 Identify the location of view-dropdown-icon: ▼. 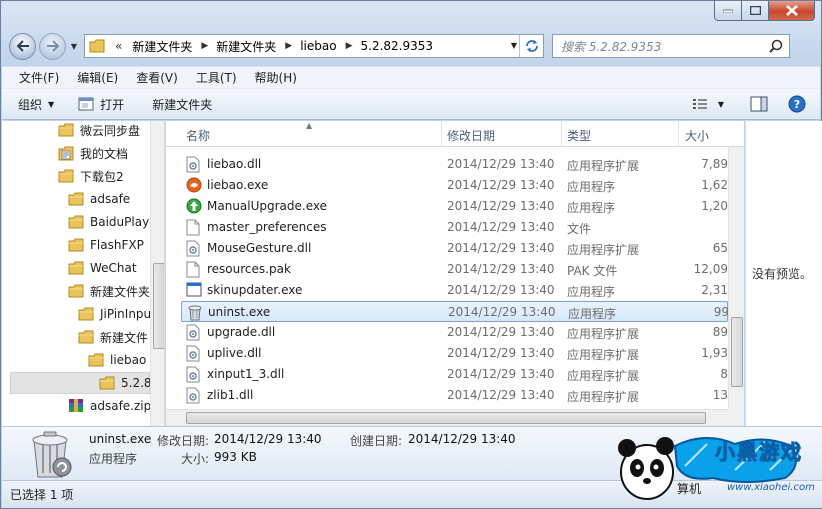
(721, 104).